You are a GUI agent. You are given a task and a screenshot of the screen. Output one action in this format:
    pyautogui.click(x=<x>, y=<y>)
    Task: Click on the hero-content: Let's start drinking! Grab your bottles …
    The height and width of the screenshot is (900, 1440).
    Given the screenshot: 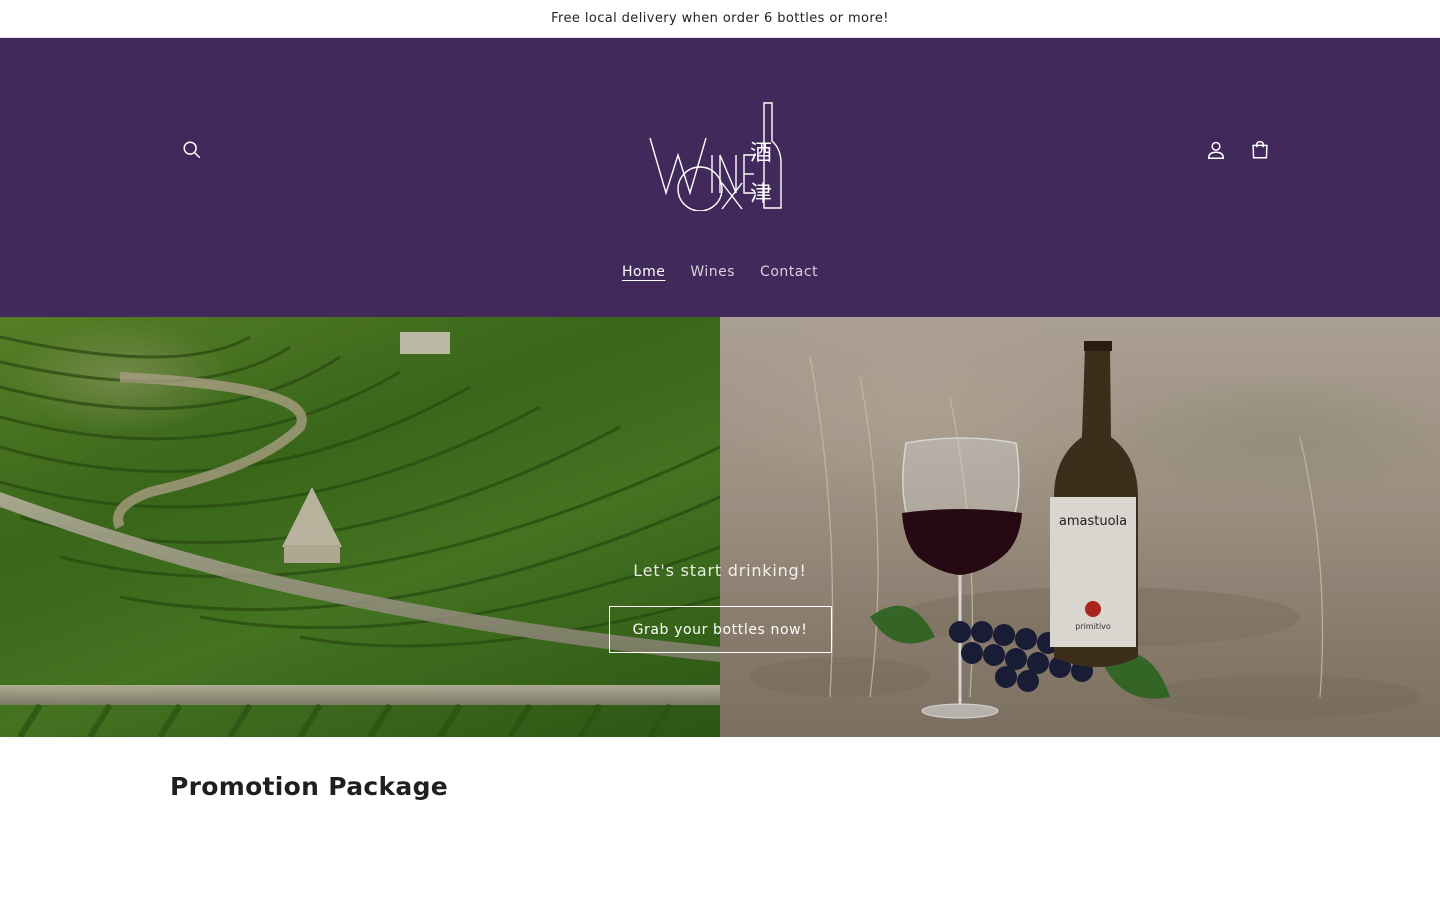 What is the action you would take?
    pyautogui.click(x=720, y=607)
    